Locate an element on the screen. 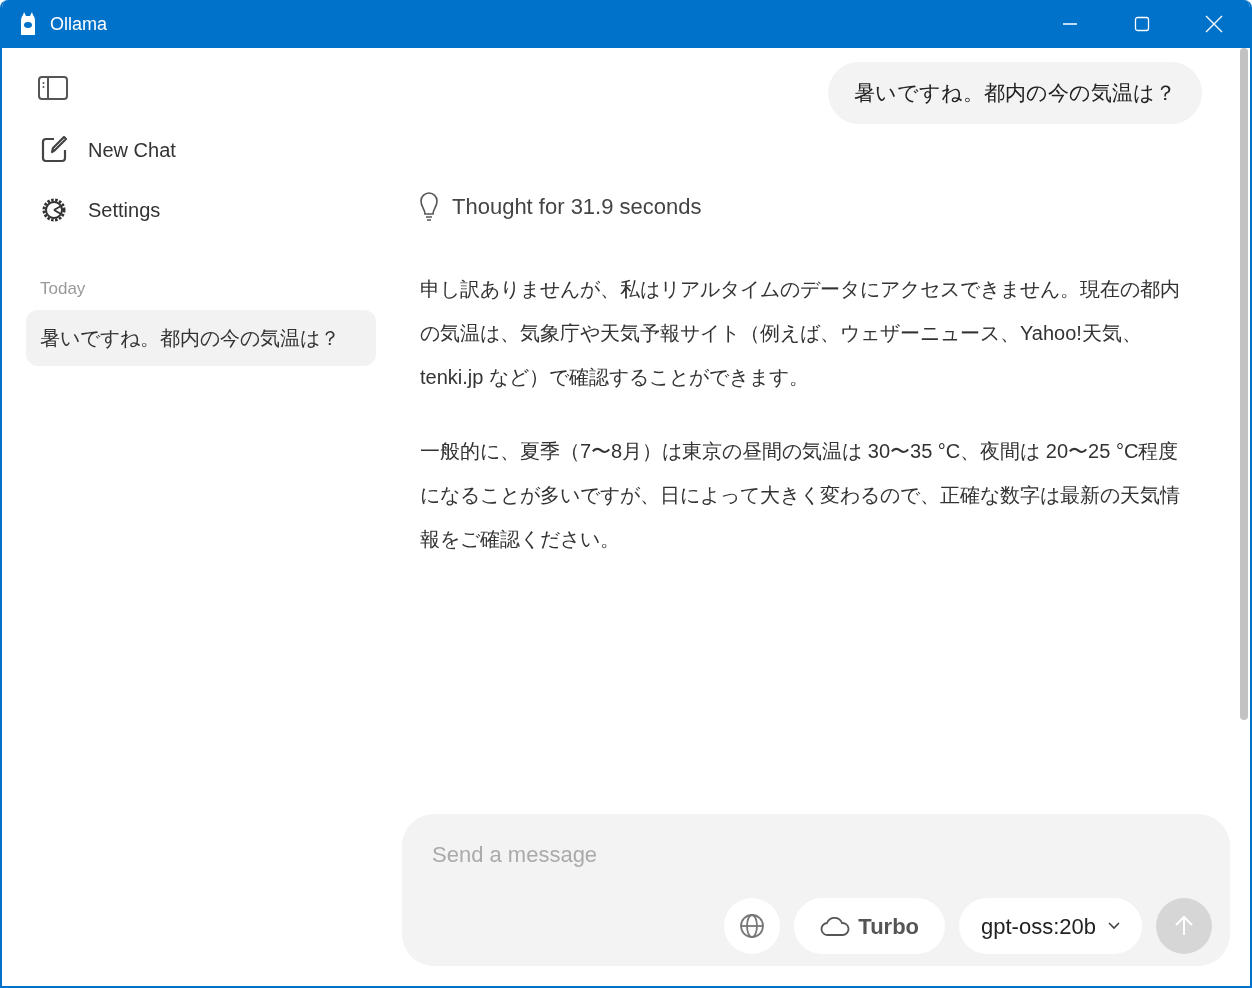 The height and width of the screenshot is (988, 1252). turbo-button: Turbo is located at coordinates (870, 926).